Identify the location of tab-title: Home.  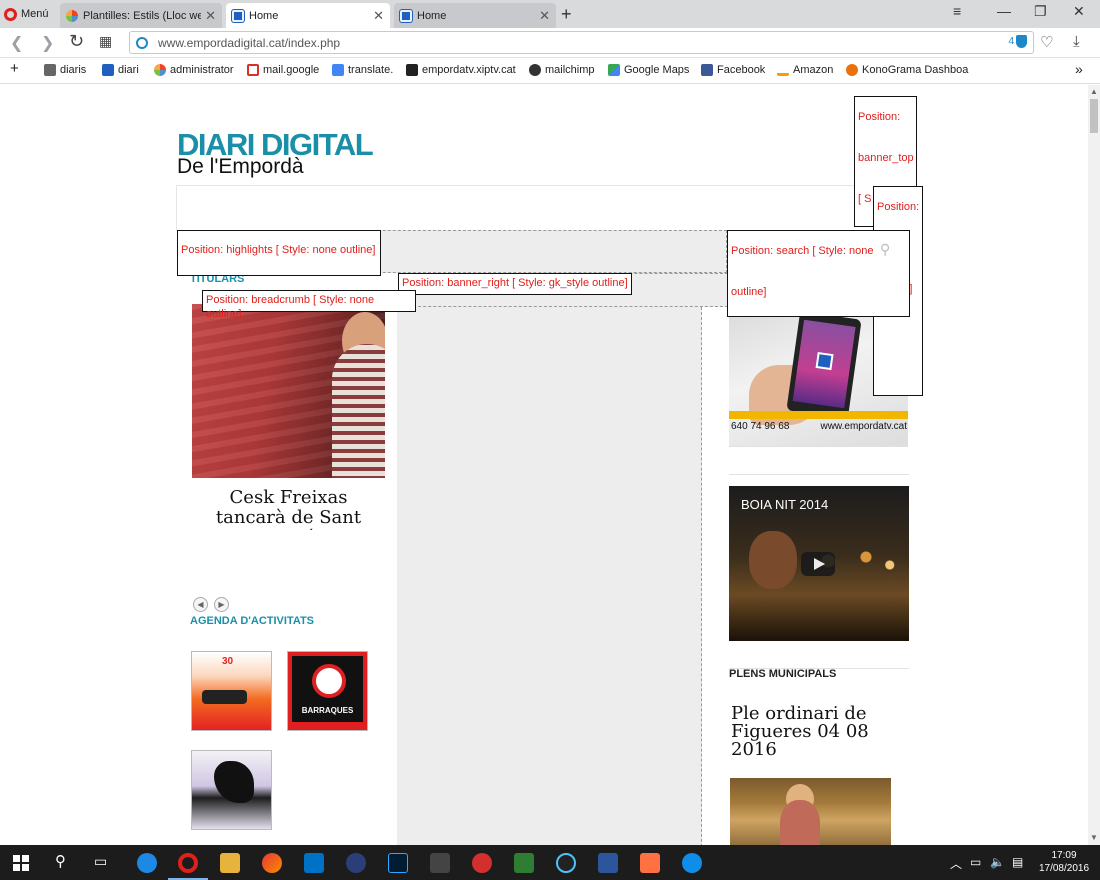
(432, 15).